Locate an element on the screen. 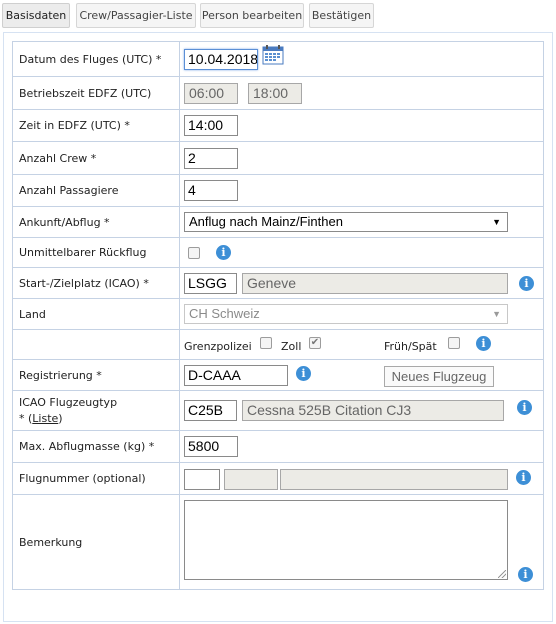 Image resolution: width=556 pixels, height=624 pixels. land-value: CH Schweiz is located at coordinates (224, 313).